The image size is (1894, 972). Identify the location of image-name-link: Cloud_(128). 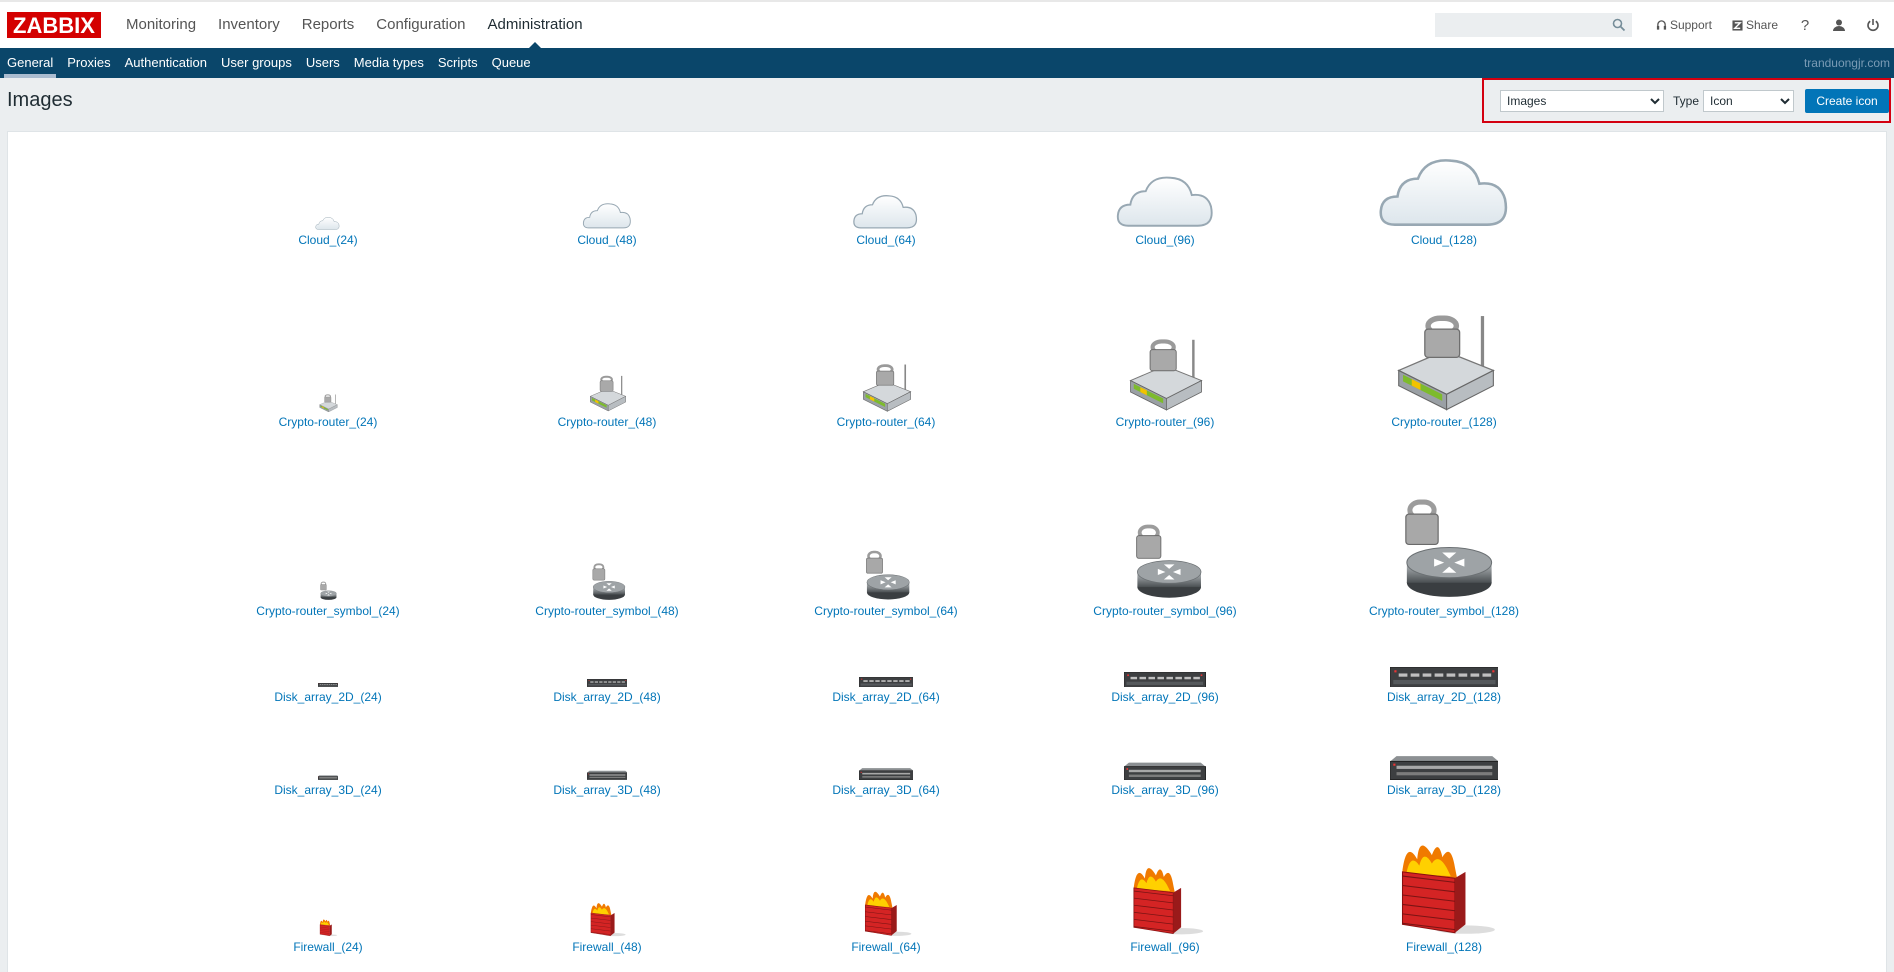
(1444, 240).